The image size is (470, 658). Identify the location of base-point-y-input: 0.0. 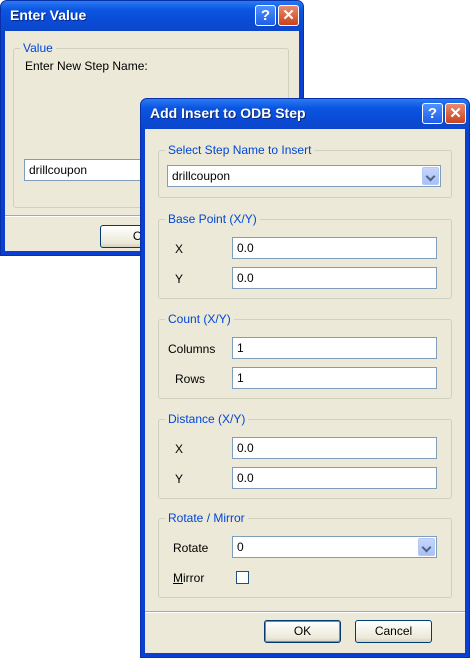
(334, 278).